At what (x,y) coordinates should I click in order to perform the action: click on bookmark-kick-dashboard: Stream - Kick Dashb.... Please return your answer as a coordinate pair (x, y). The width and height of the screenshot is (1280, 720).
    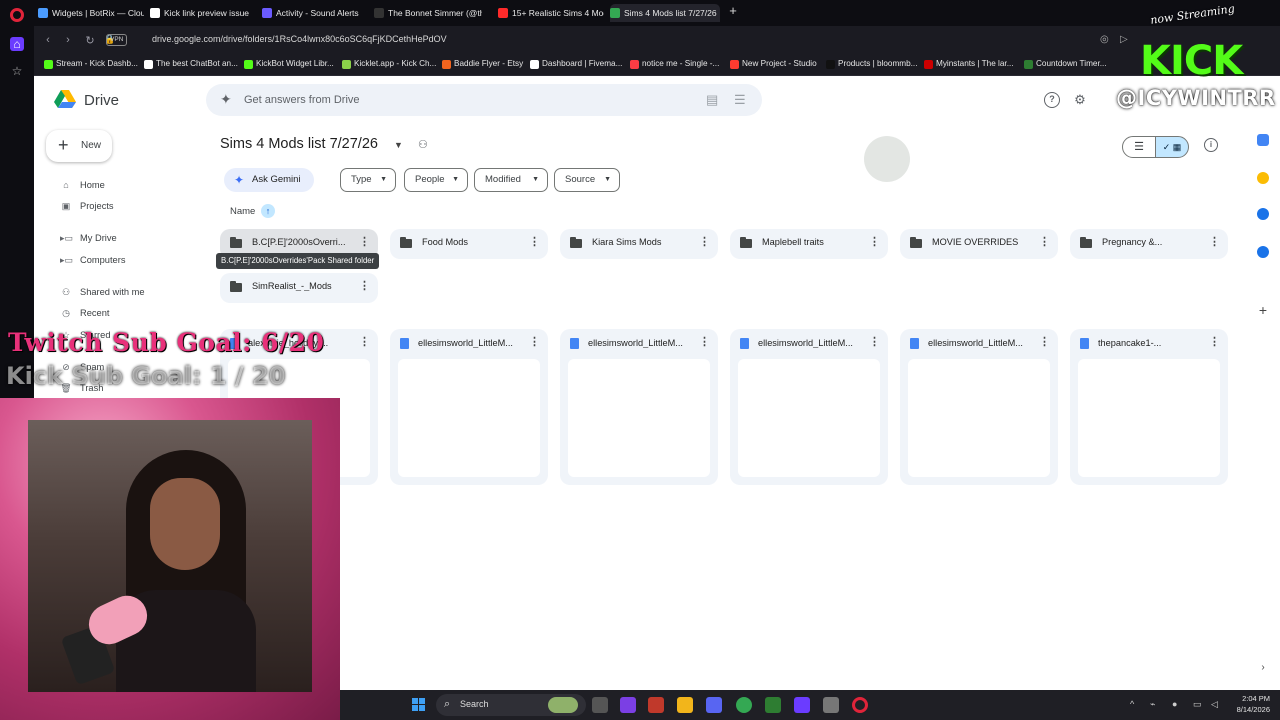
    Looking at the image, I should click on (91, 64).